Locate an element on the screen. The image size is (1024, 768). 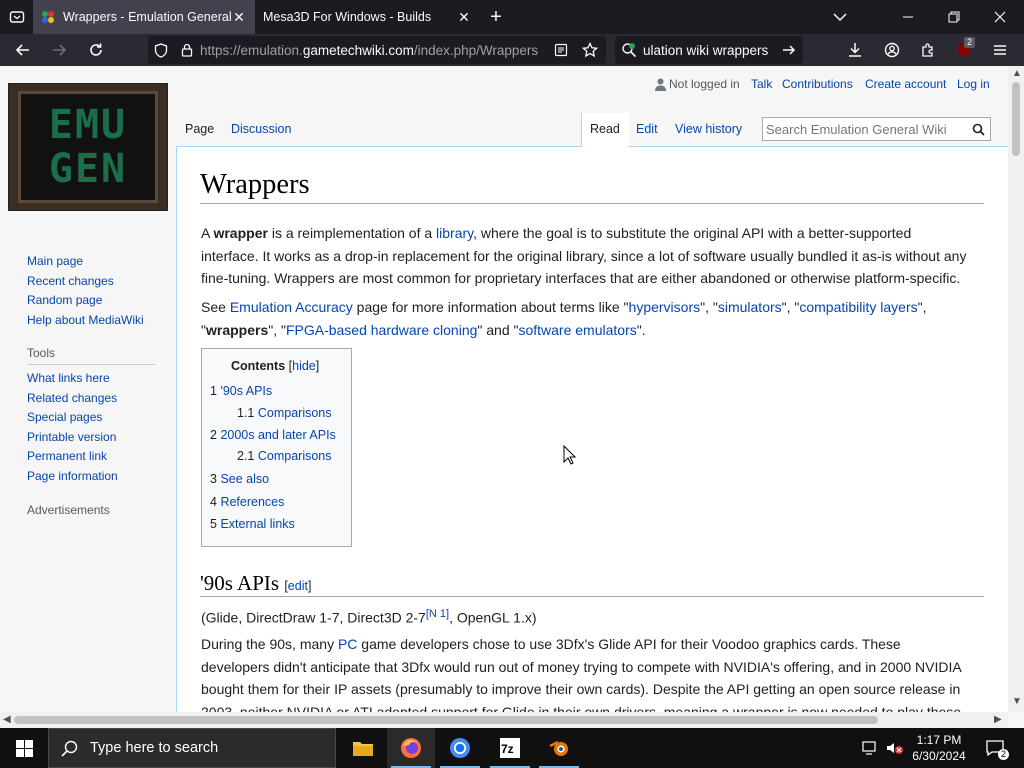
file-explorer-app is located at coordinates (363, 748).